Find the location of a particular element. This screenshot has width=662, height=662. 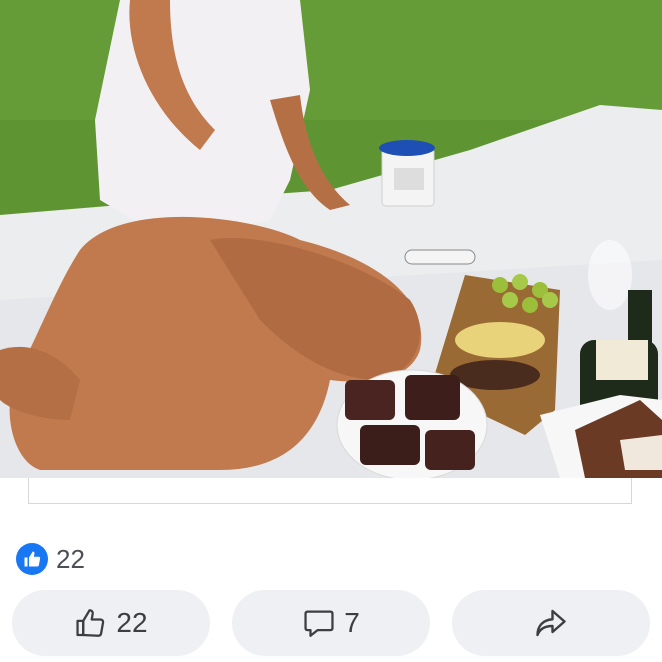

like-icon is located at coordinates (32, 559).